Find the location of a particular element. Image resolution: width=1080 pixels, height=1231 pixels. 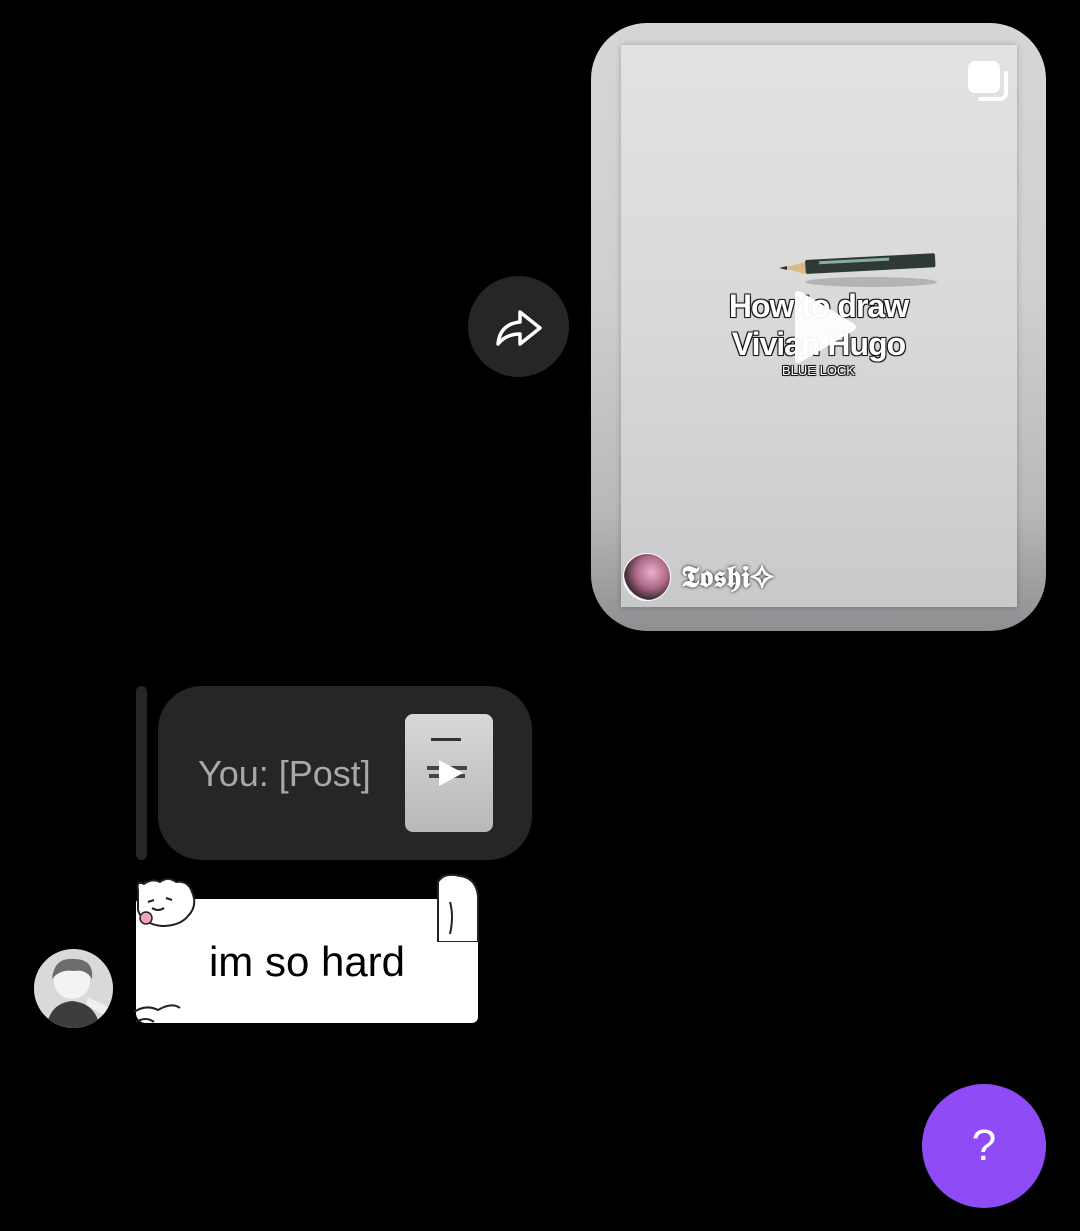

share-arrow-icon is located at coordinates (518, 327).